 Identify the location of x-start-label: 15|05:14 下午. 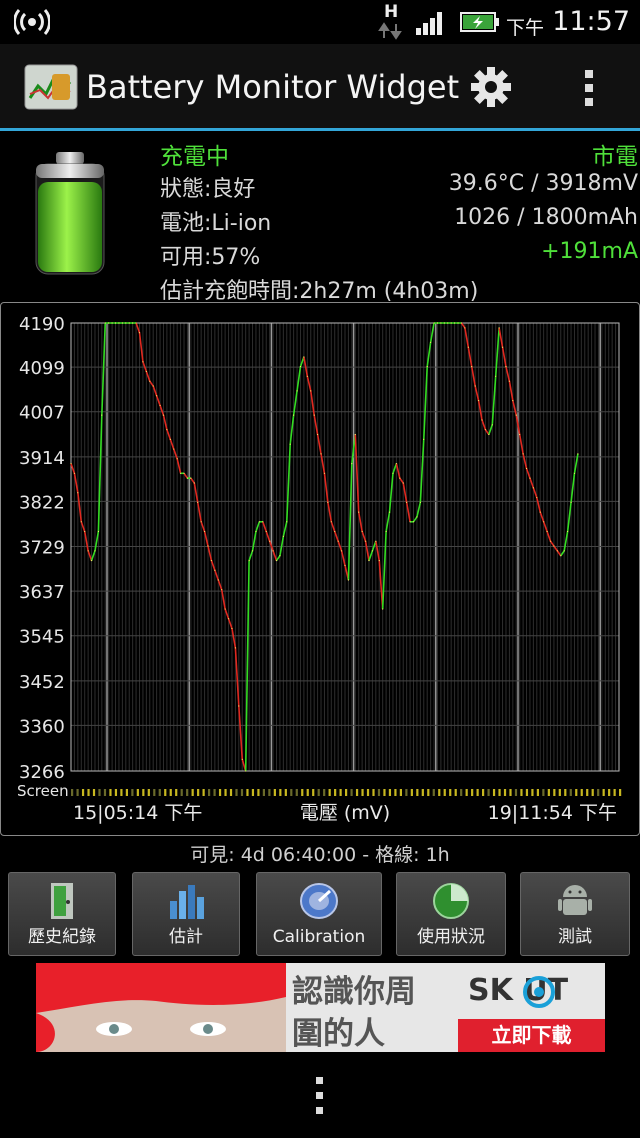
(137, 813).